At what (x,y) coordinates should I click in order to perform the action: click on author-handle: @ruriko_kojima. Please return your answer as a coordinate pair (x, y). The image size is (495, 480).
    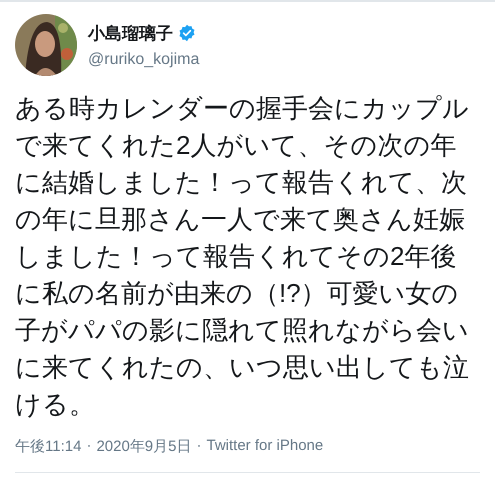
    Looking at the image, I should click on (144, 59).